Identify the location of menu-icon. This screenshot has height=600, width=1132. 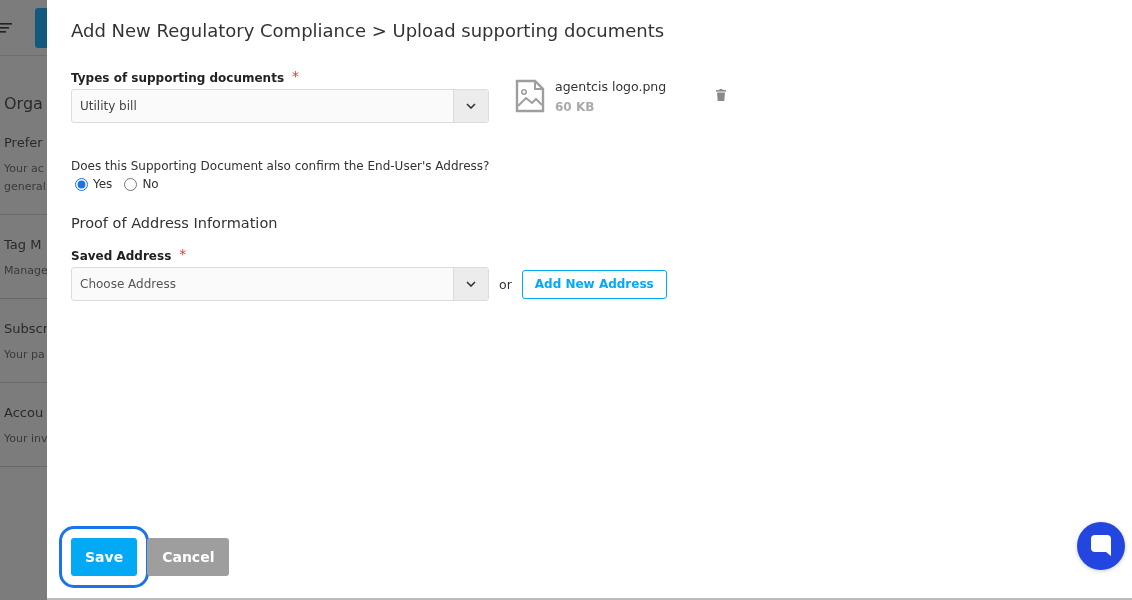
(6, 27).